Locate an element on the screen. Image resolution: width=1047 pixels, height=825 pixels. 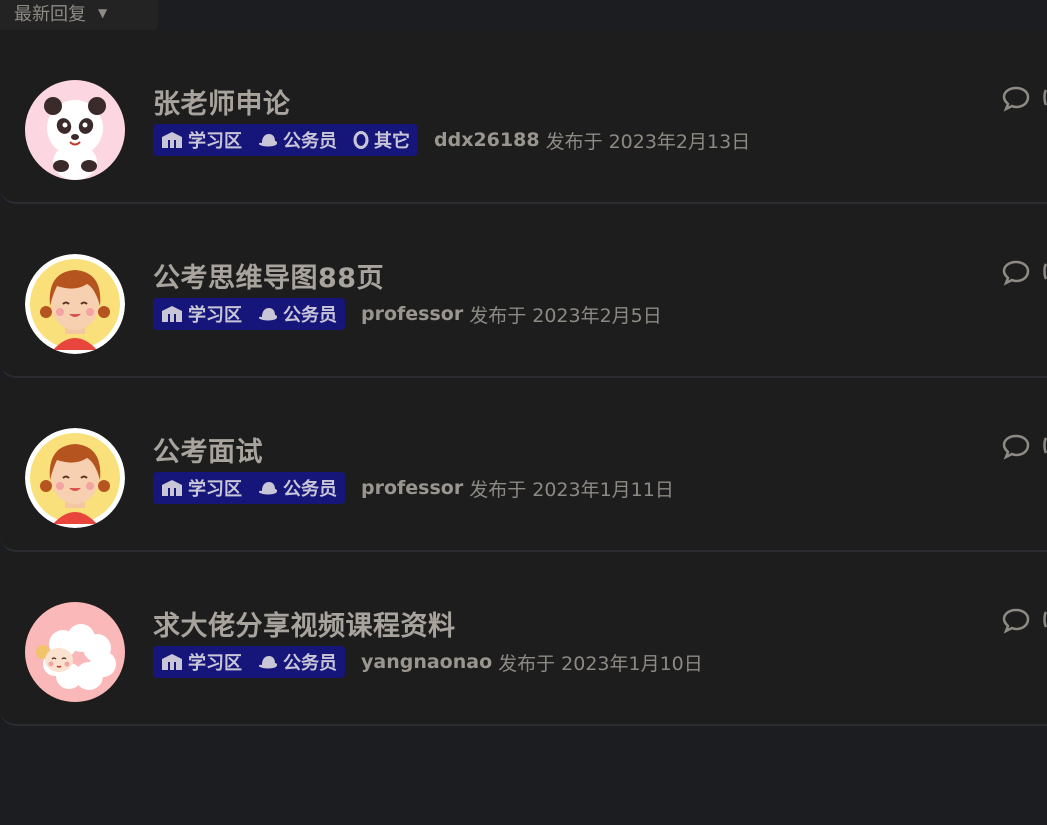
post-date: 2023年1月10日 is located at coordinates (632, 663).